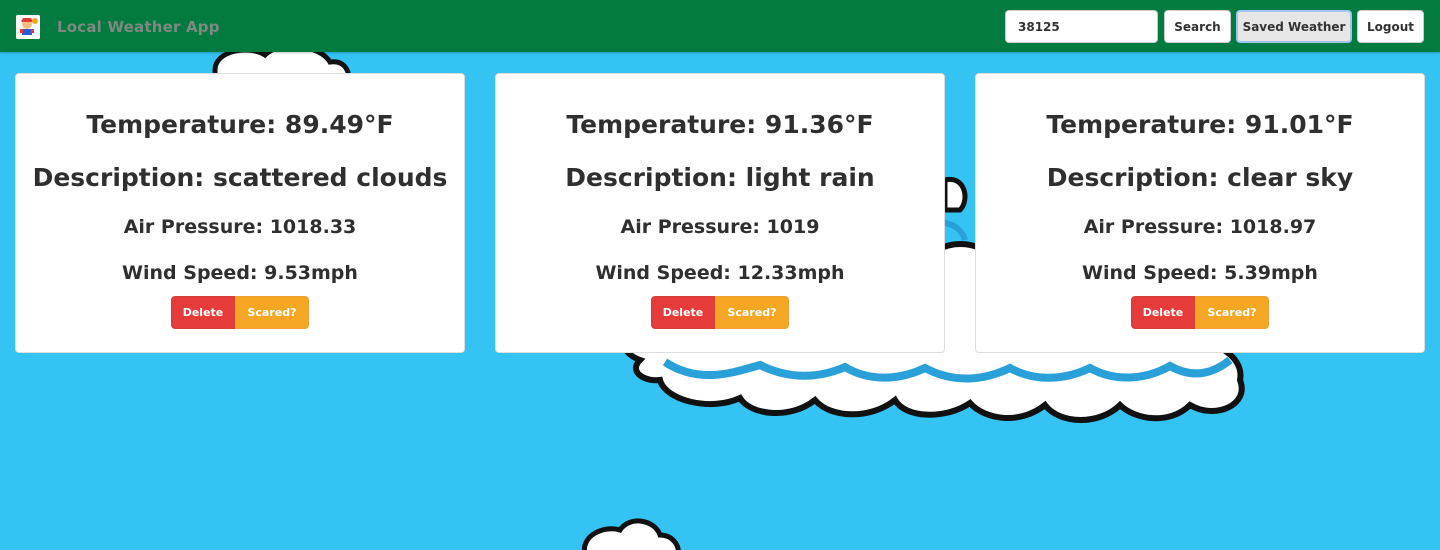  I want to click on saved-weather-button: Saved Weather, so click(1294, 26).